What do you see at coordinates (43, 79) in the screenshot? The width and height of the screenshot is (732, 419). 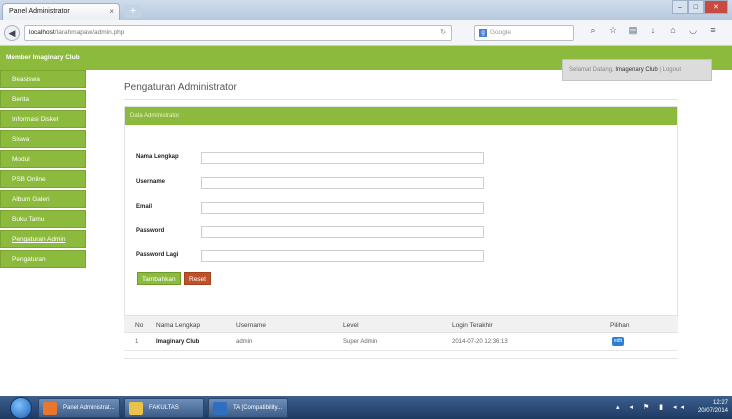 I see `sidebar-item-beasiswa: Beasiswa` at bounding box center [43, 79].